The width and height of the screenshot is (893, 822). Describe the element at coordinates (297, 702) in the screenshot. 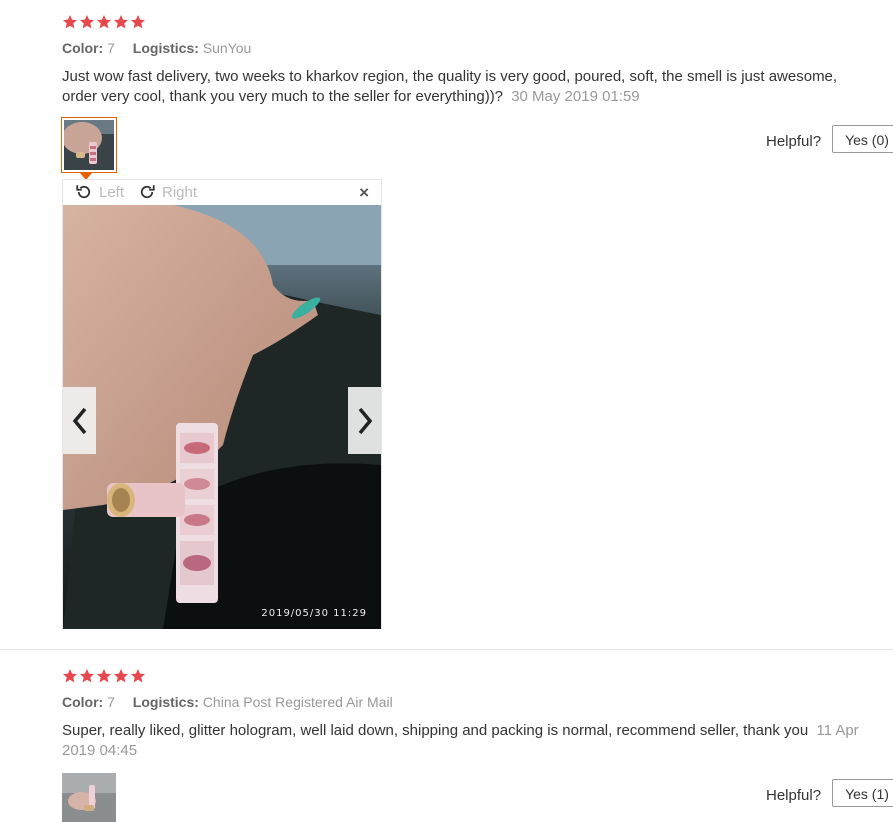

I see `logistics-value: China Post Registered Air Mail` at that location.